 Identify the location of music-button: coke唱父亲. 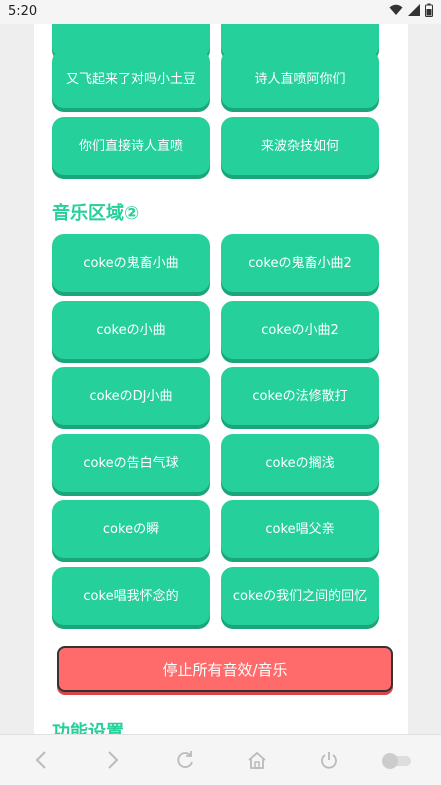
(300, 529).